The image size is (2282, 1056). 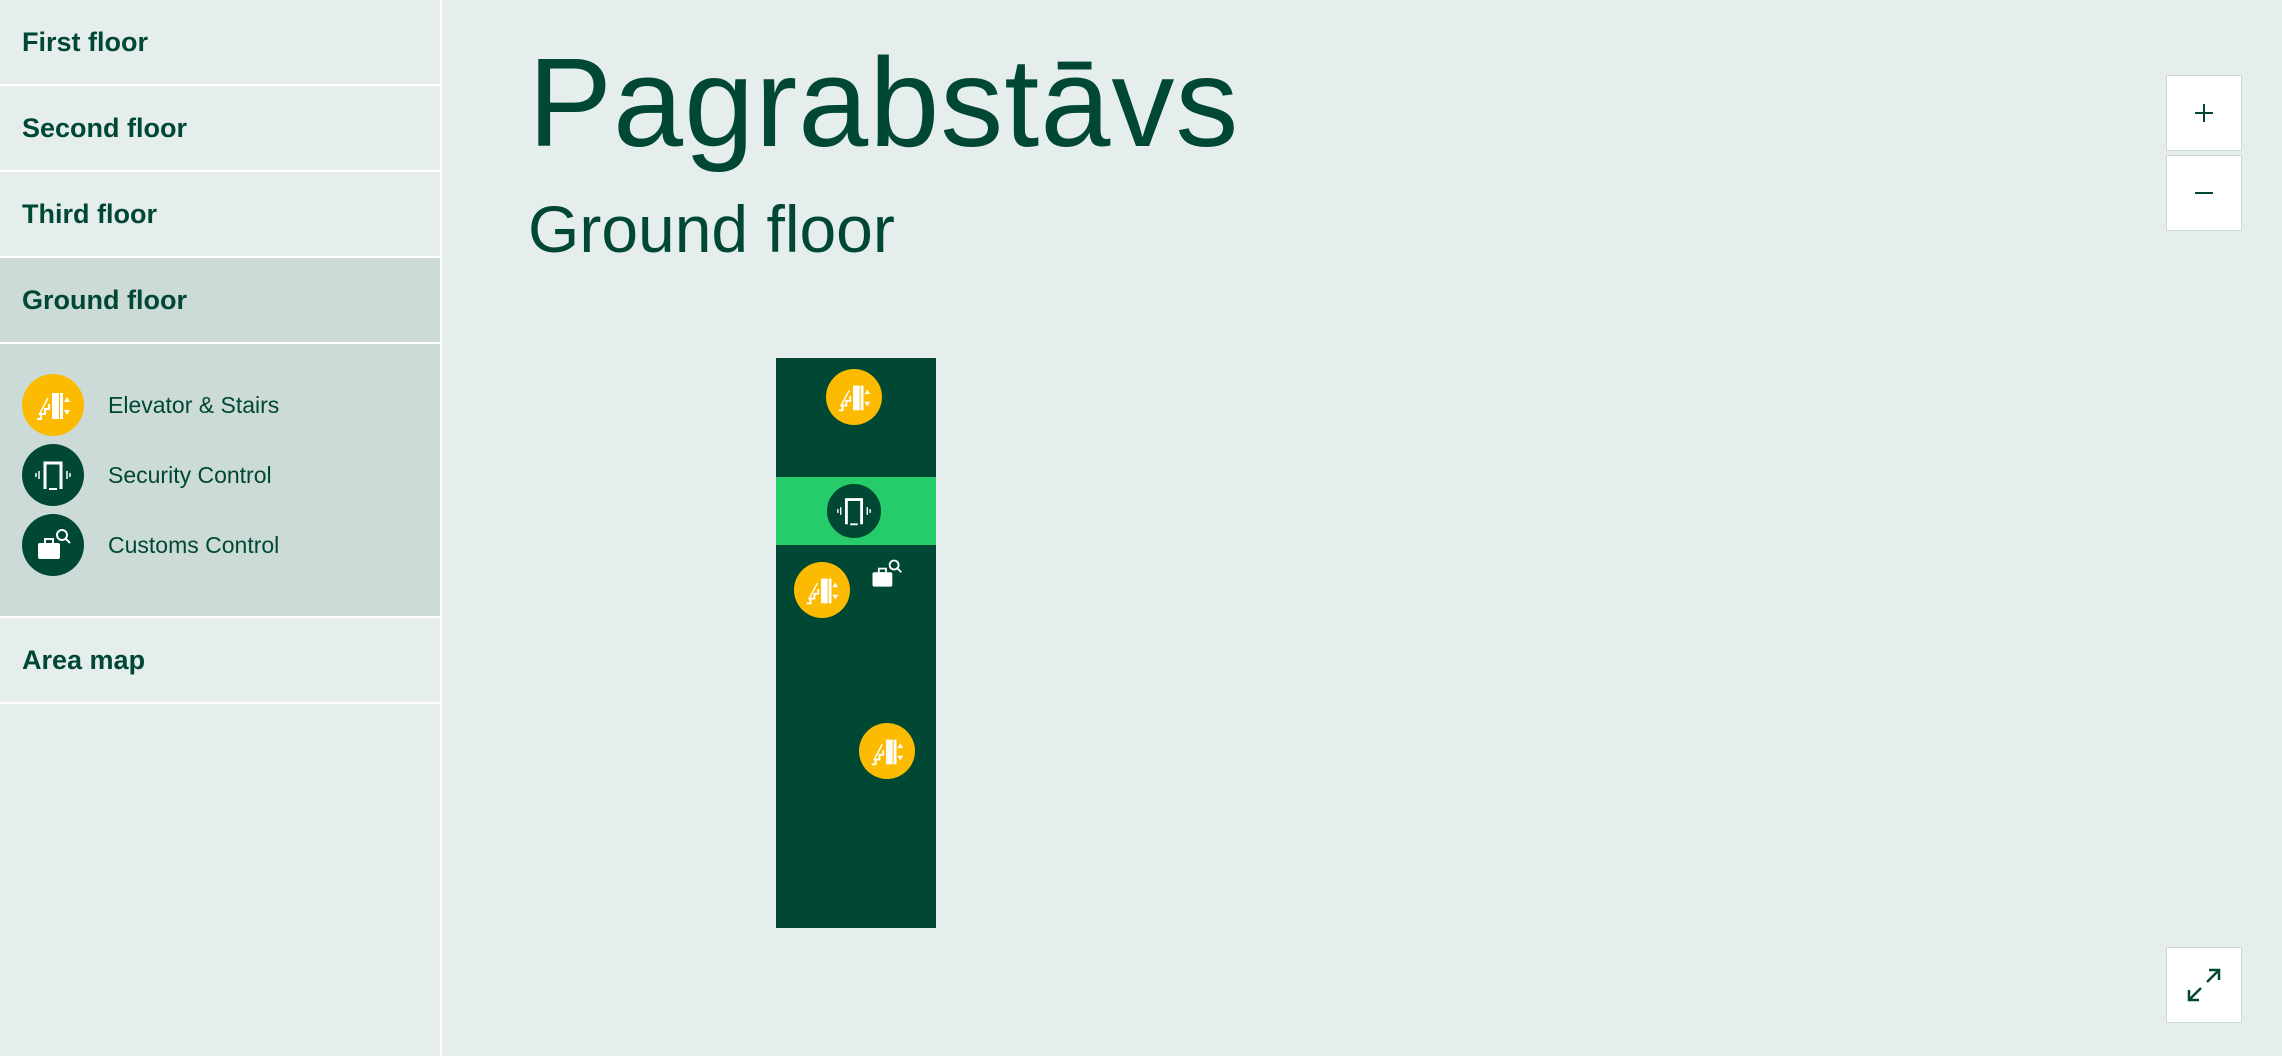 I want to click on area-map-link: Area map, so click(x=220, y=661).